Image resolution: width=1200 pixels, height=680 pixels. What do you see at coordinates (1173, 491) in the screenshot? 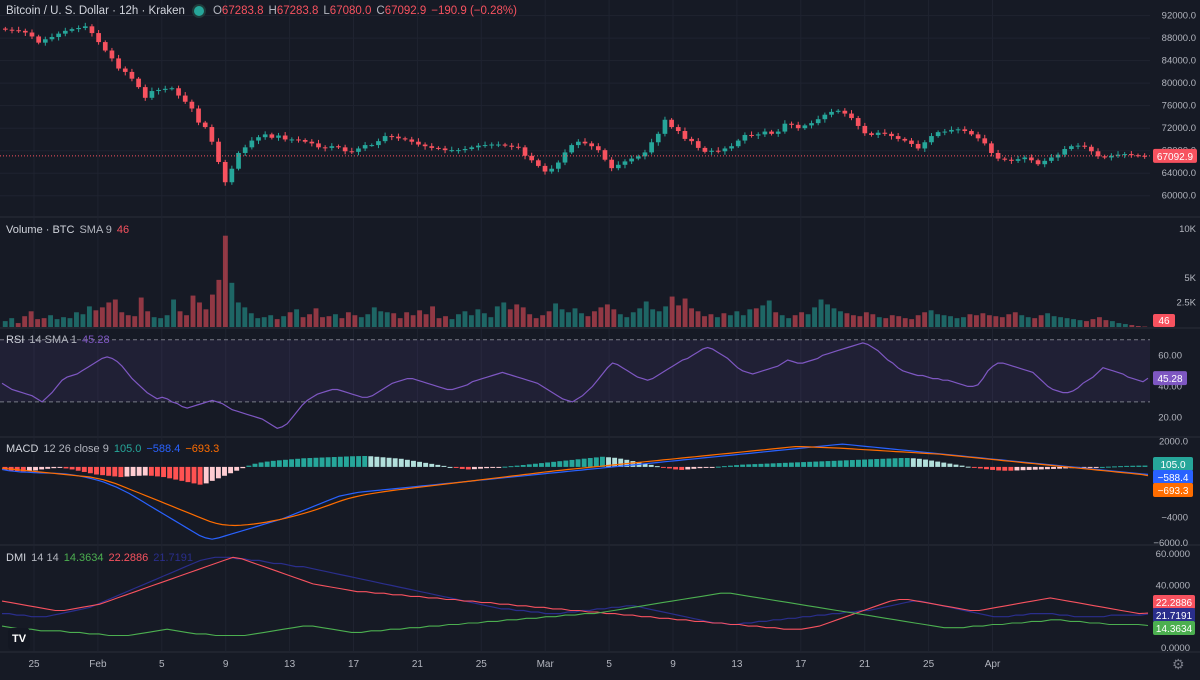
I see `macd-last-label: −693.3` at bounding box center [1173, 491].